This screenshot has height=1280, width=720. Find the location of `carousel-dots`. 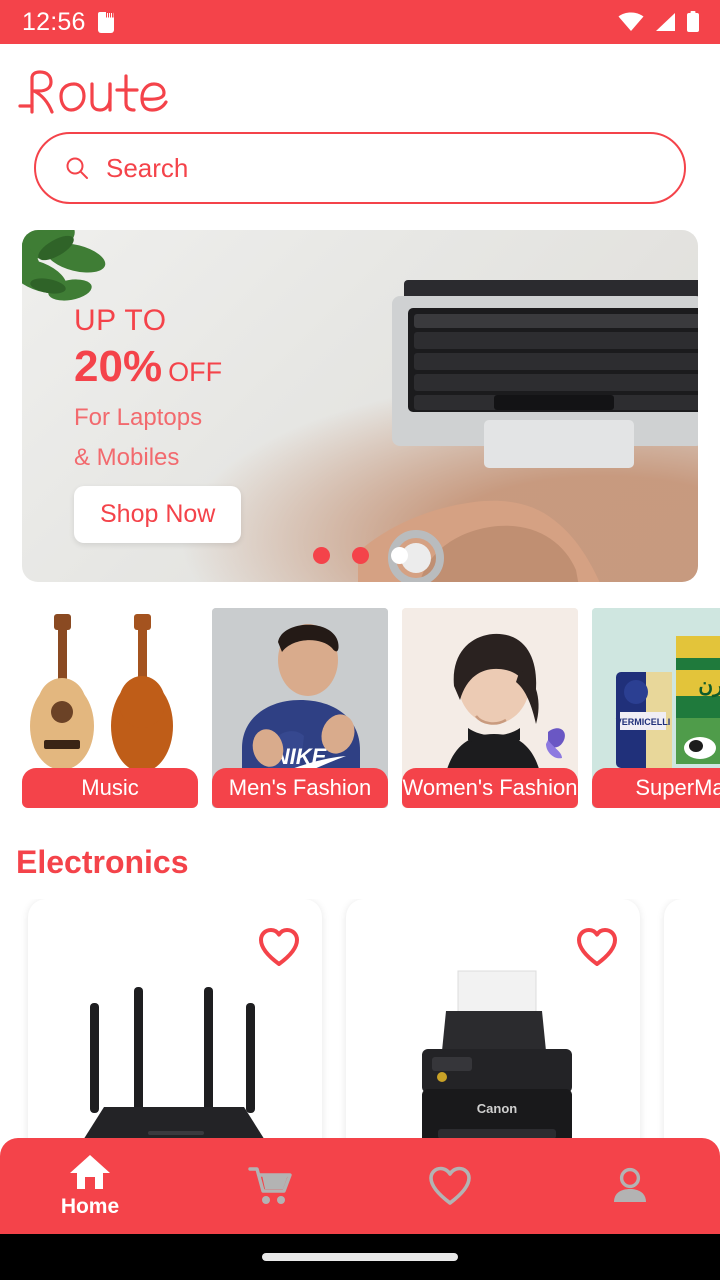

carousel-dots is located at coordinates (360, 555).